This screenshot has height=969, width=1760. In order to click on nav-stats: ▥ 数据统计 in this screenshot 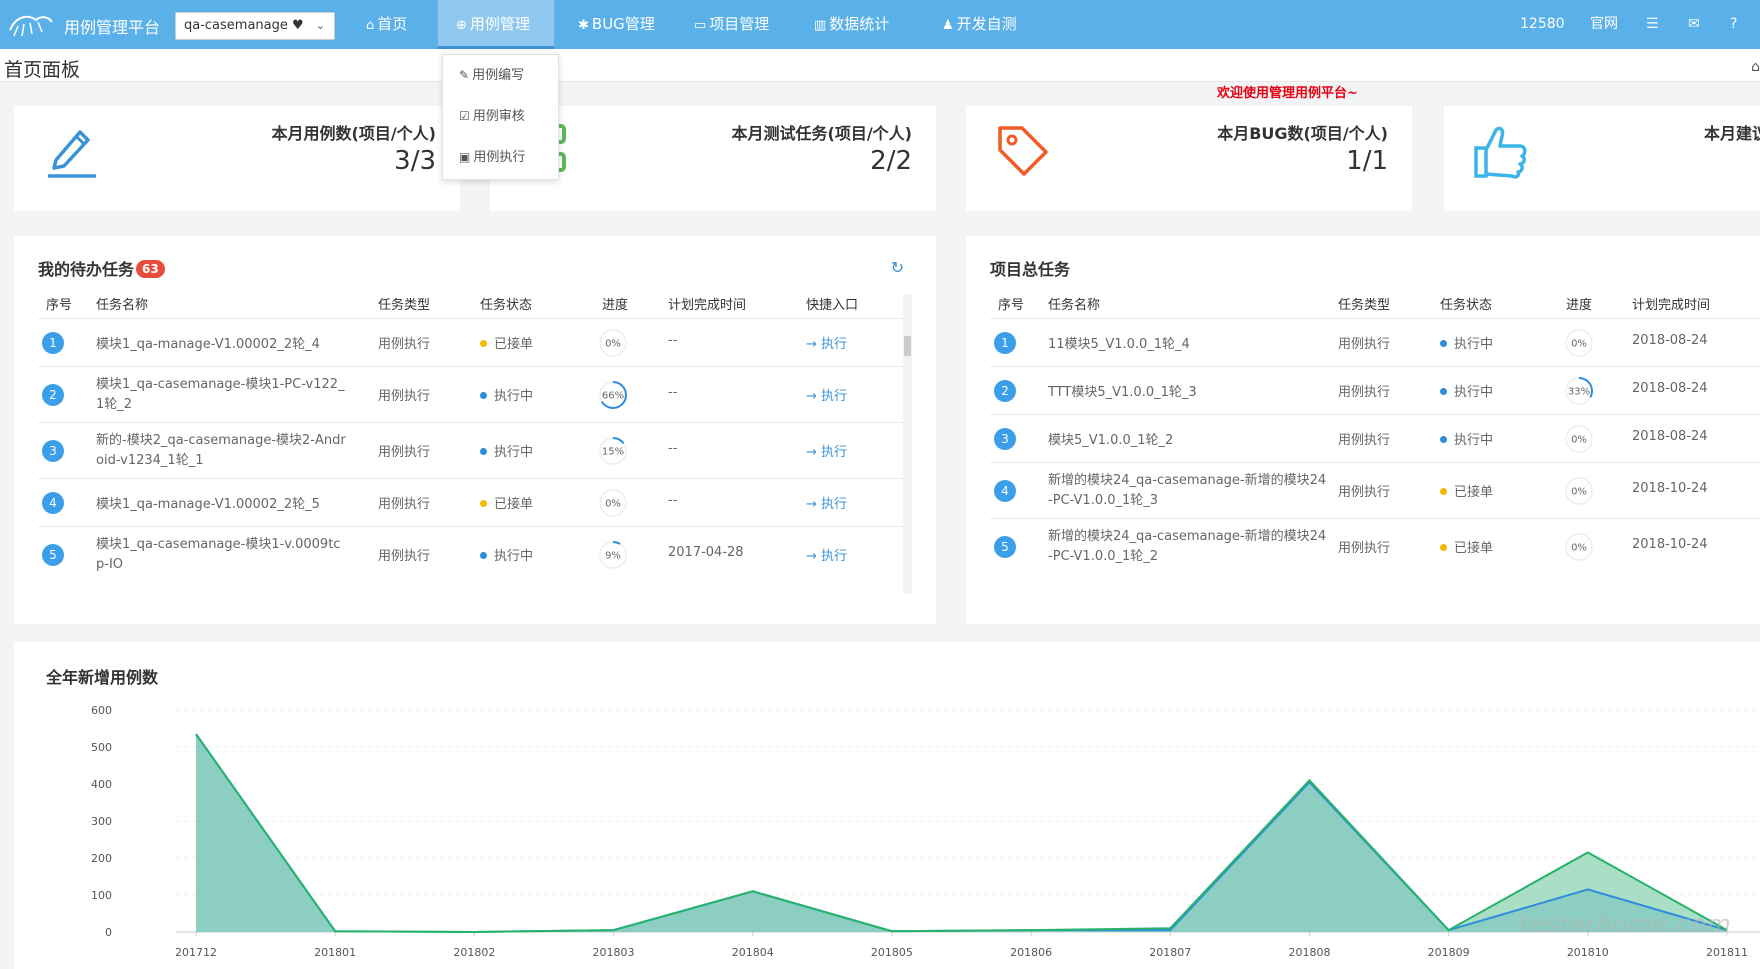, I will do `click(851, 24)`.